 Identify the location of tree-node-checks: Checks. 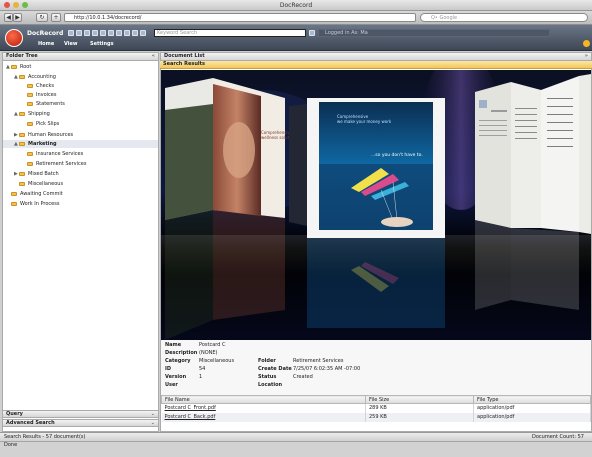
(40, 86).